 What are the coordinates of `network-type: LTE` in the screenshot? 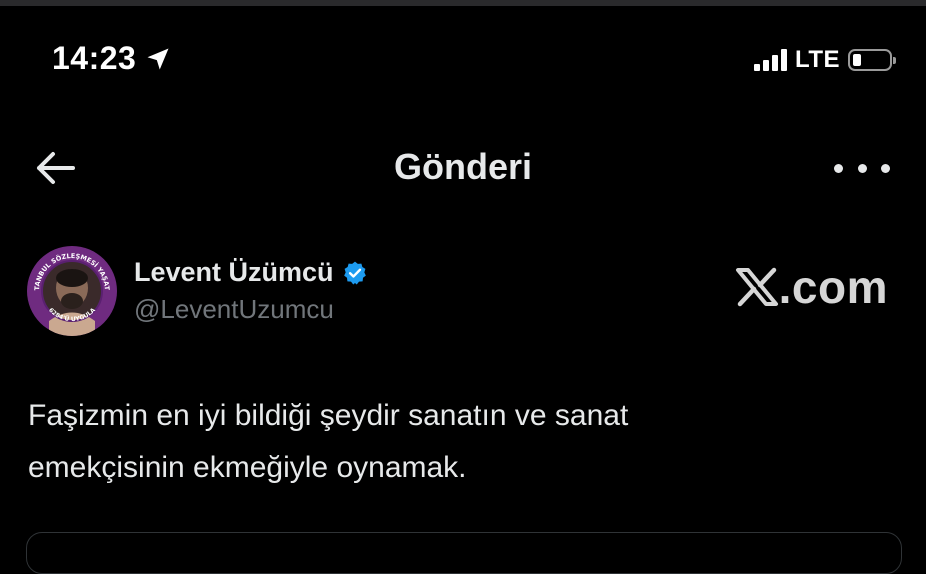 It's located at (817, 59).